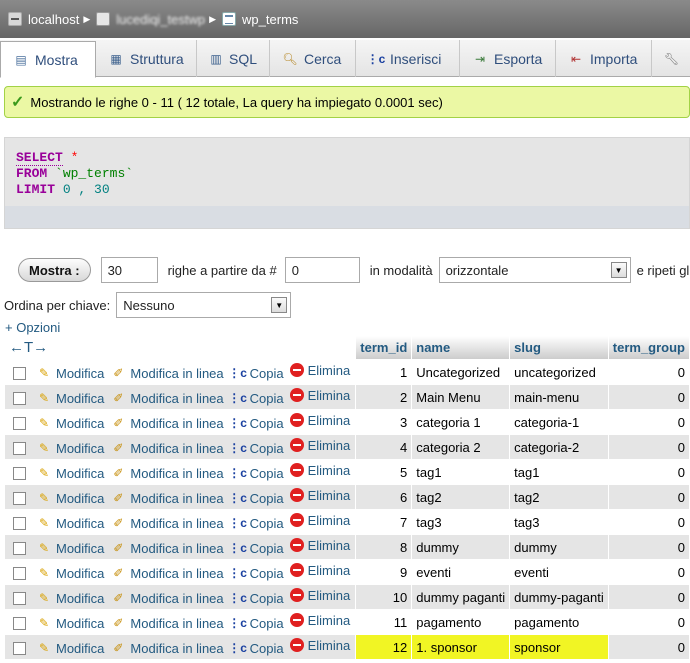  Describe the element at coordinates (384, 497) in the screenshot. I see `cell-term-id: 6` at that location.